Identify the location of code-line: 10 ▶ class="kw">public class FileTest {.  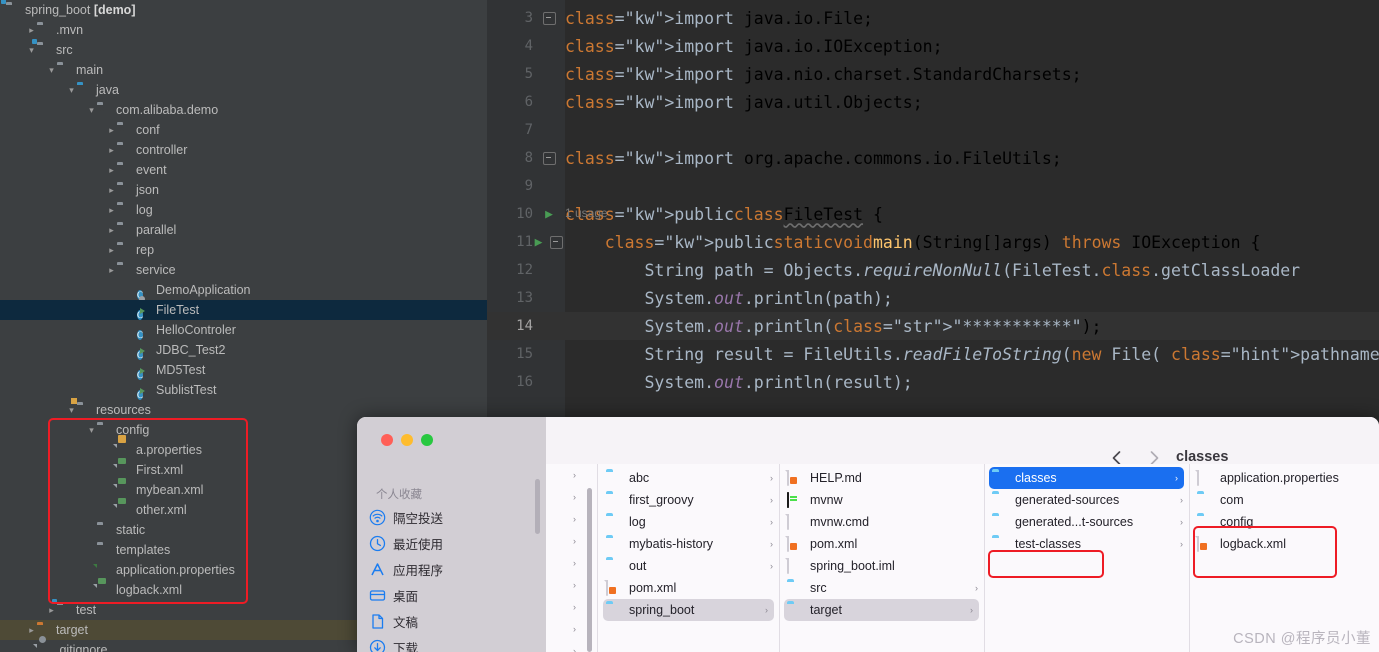
(933, 214).